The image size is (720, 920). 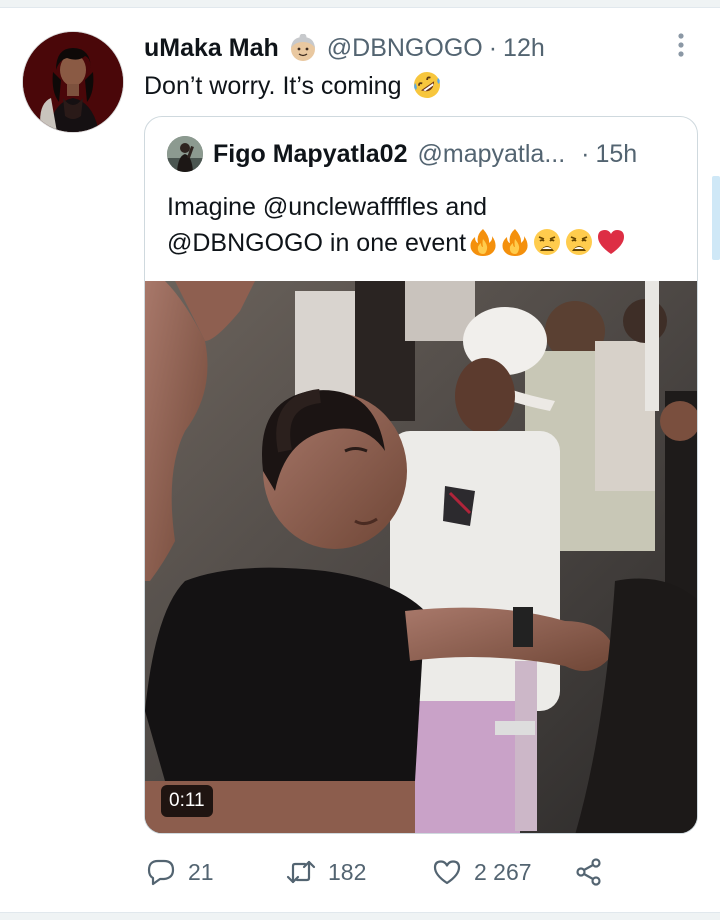 I want to click on like-icon, so click(x=447, y=872).